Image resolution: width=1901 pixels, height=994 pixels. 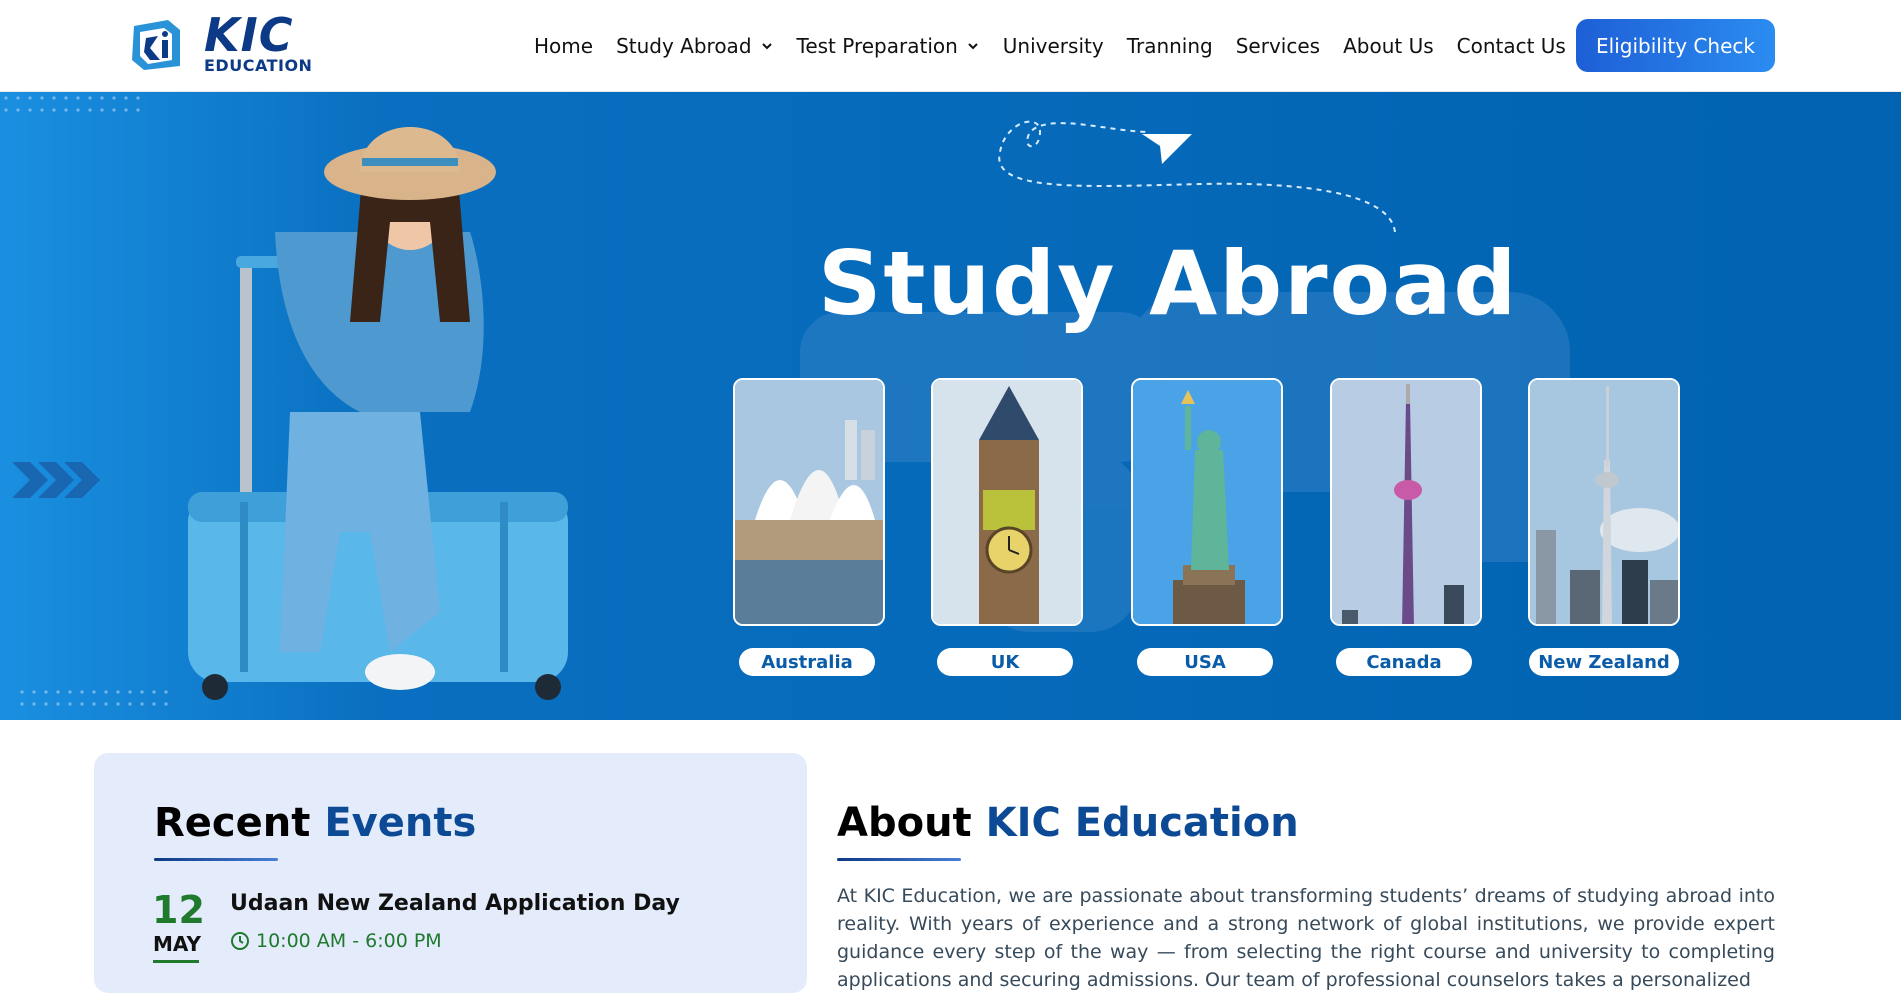 I want to click on about-heading-a: About, so click(x=904, y=823).